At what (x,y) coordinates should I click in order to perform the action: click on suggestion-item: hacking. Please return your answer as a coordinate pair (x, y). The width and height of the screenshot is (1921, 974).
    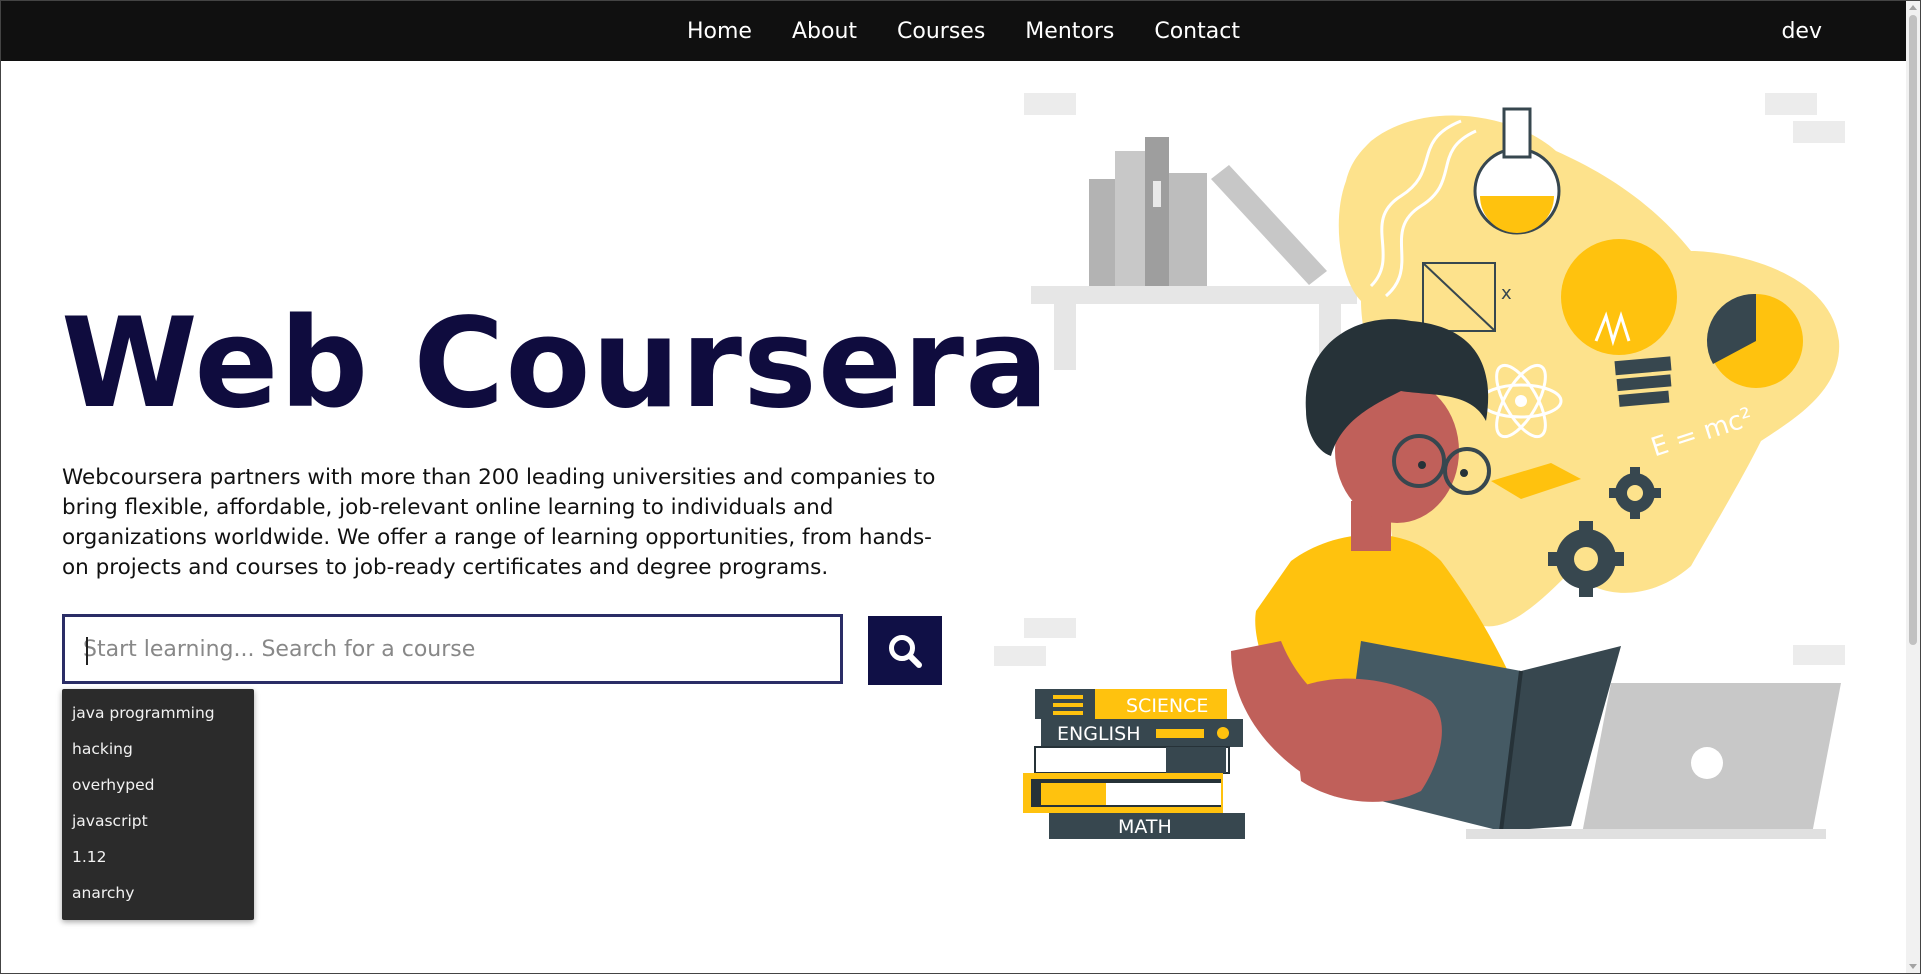
    Looking at the image, I should click on (158, 749).